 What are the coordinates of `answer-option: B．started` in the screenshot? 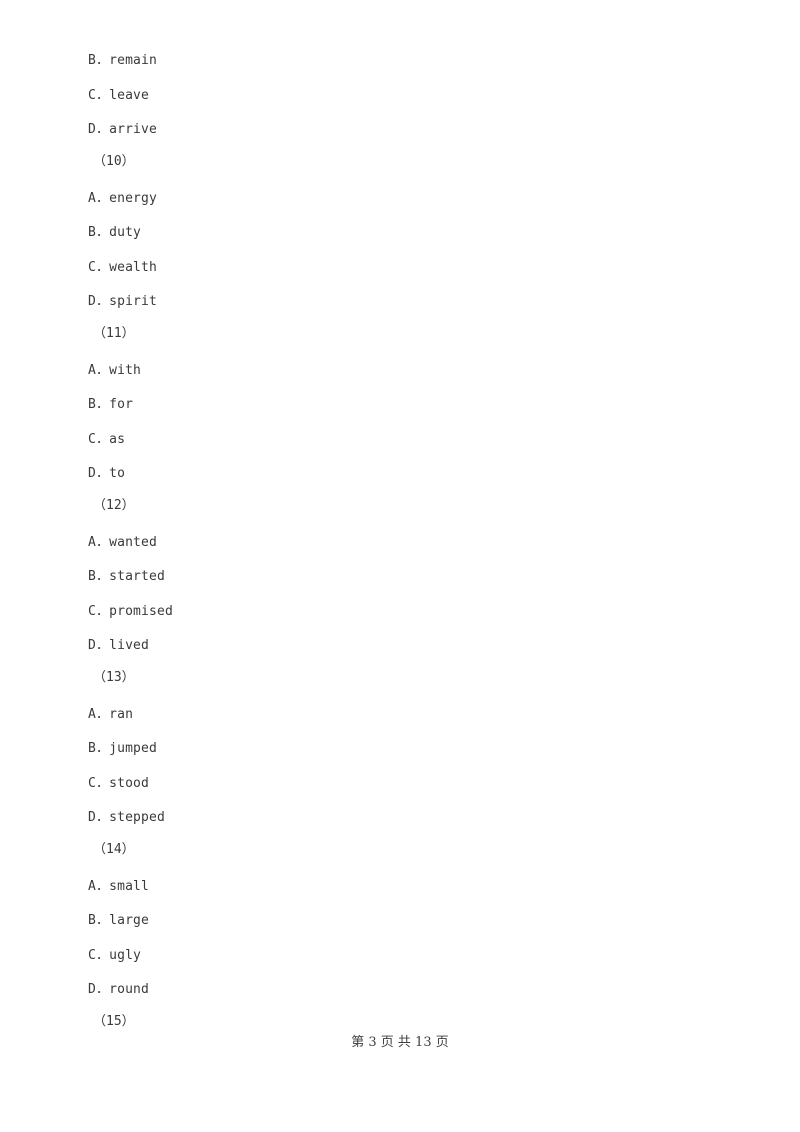 It's located at (126, 576).